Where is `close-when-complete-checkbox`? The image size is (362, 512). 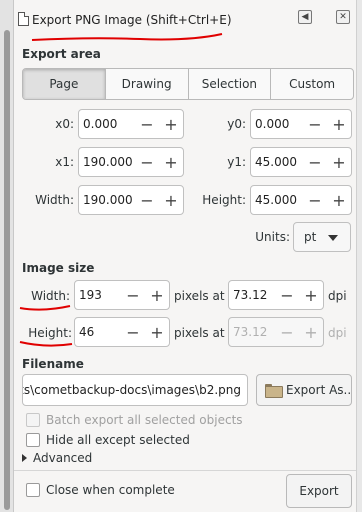
close-when-complete-checkbox is located at coordinates (33, 490).